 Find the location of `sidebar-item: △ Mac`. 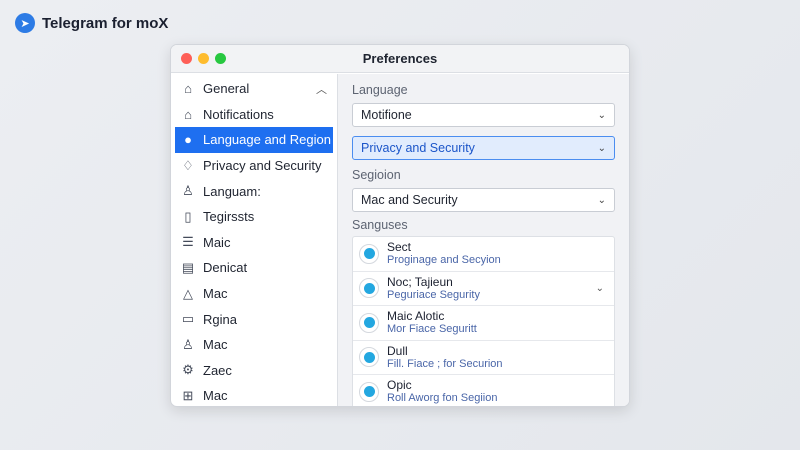

sidebar-item: △ Mac is located at coordinates (254, 294).